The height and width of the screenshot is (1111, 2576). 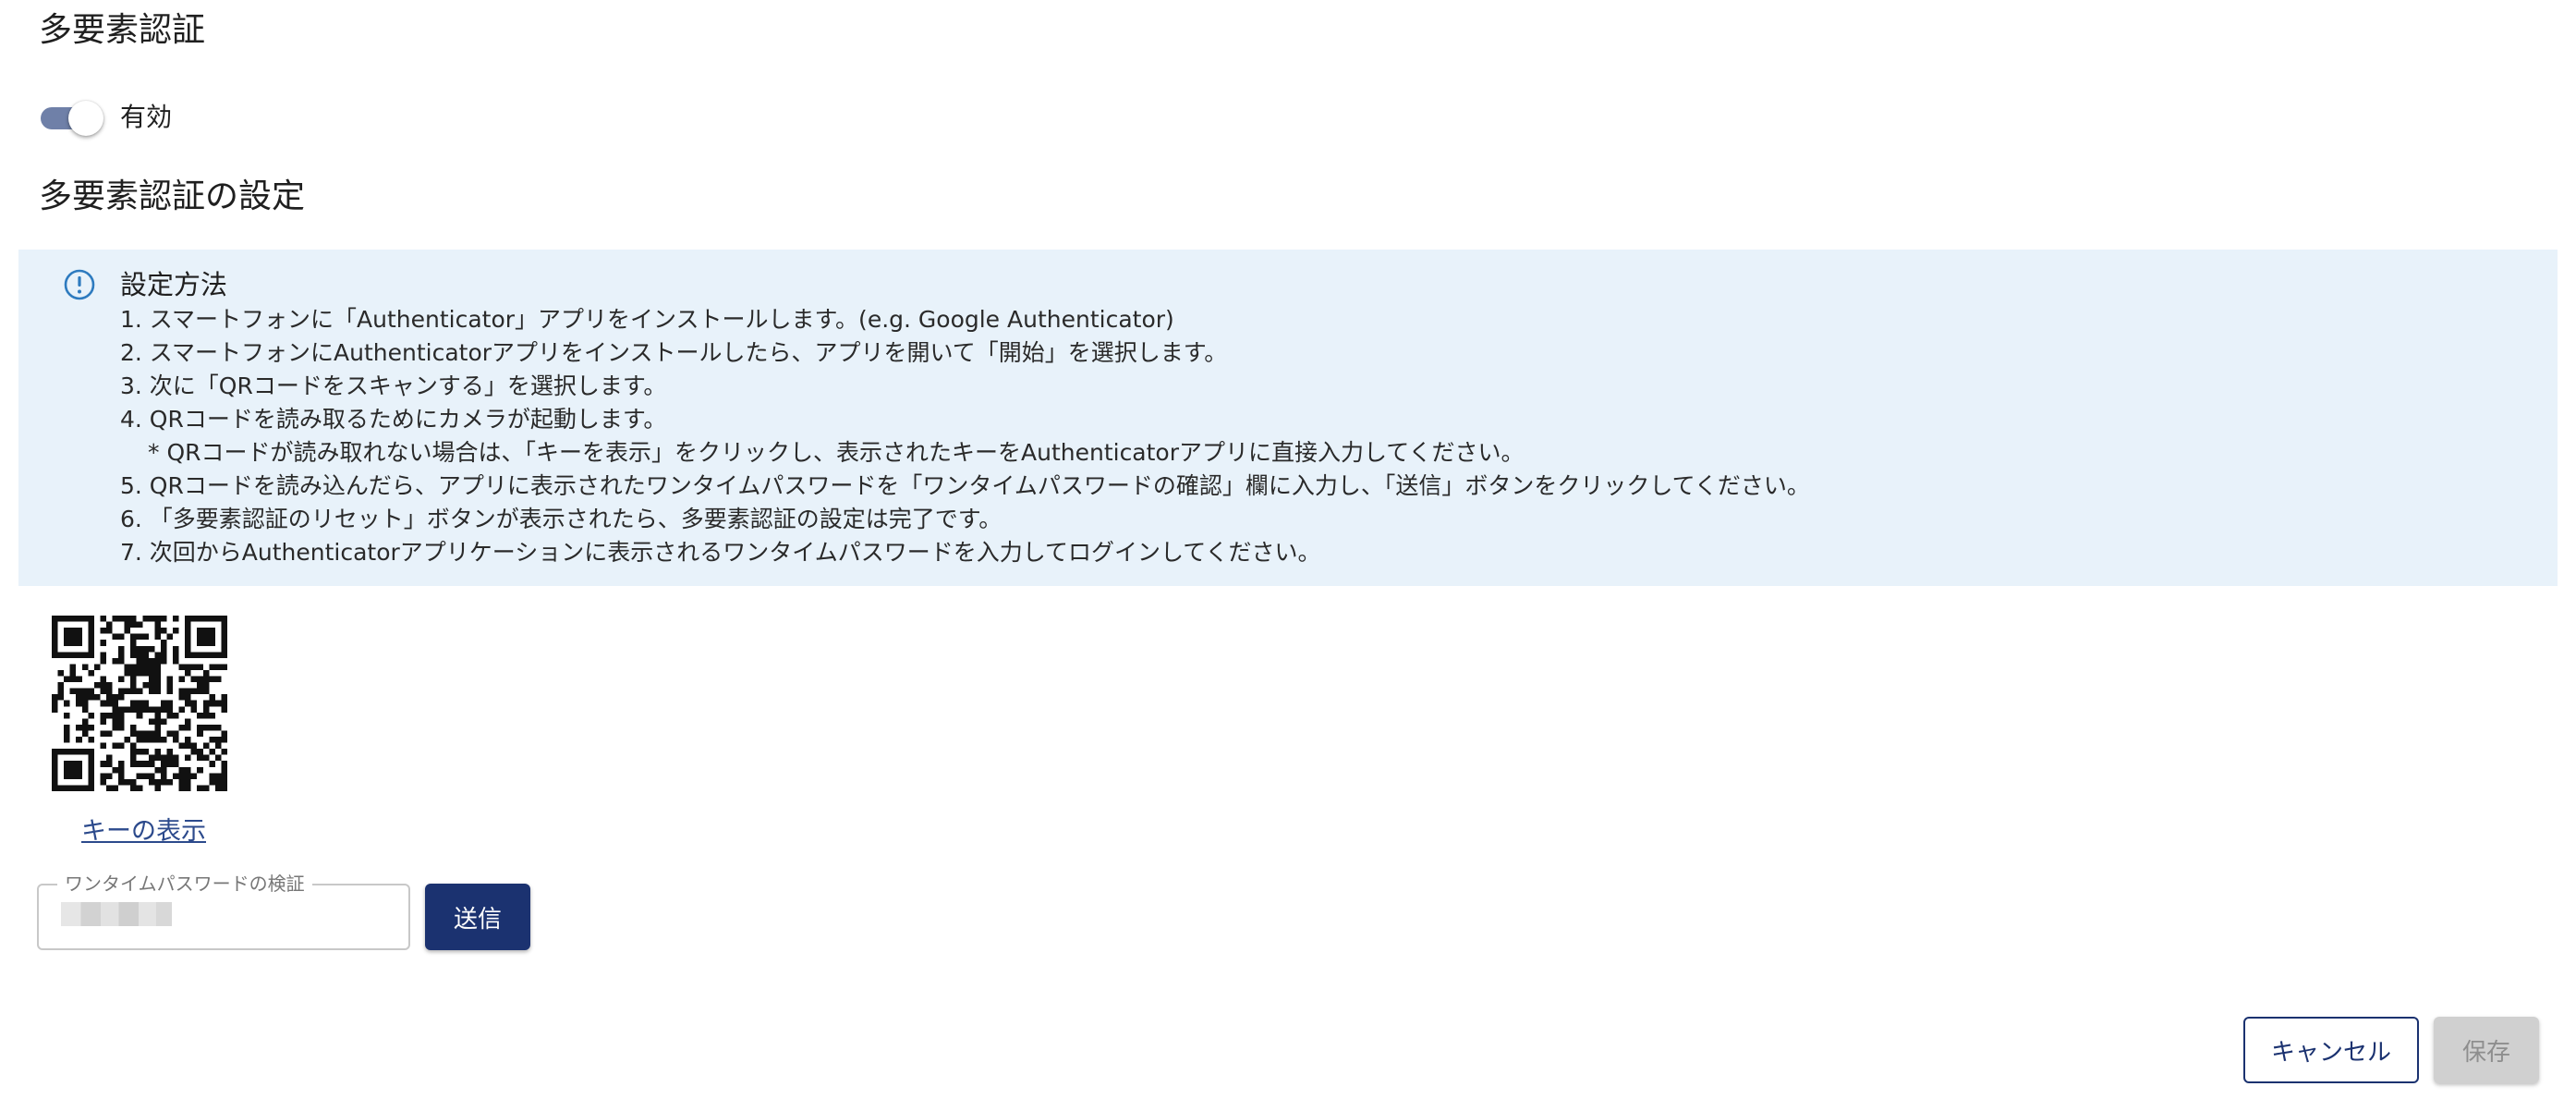 I want to click on qr-code-image, so click(x=139, y=703).